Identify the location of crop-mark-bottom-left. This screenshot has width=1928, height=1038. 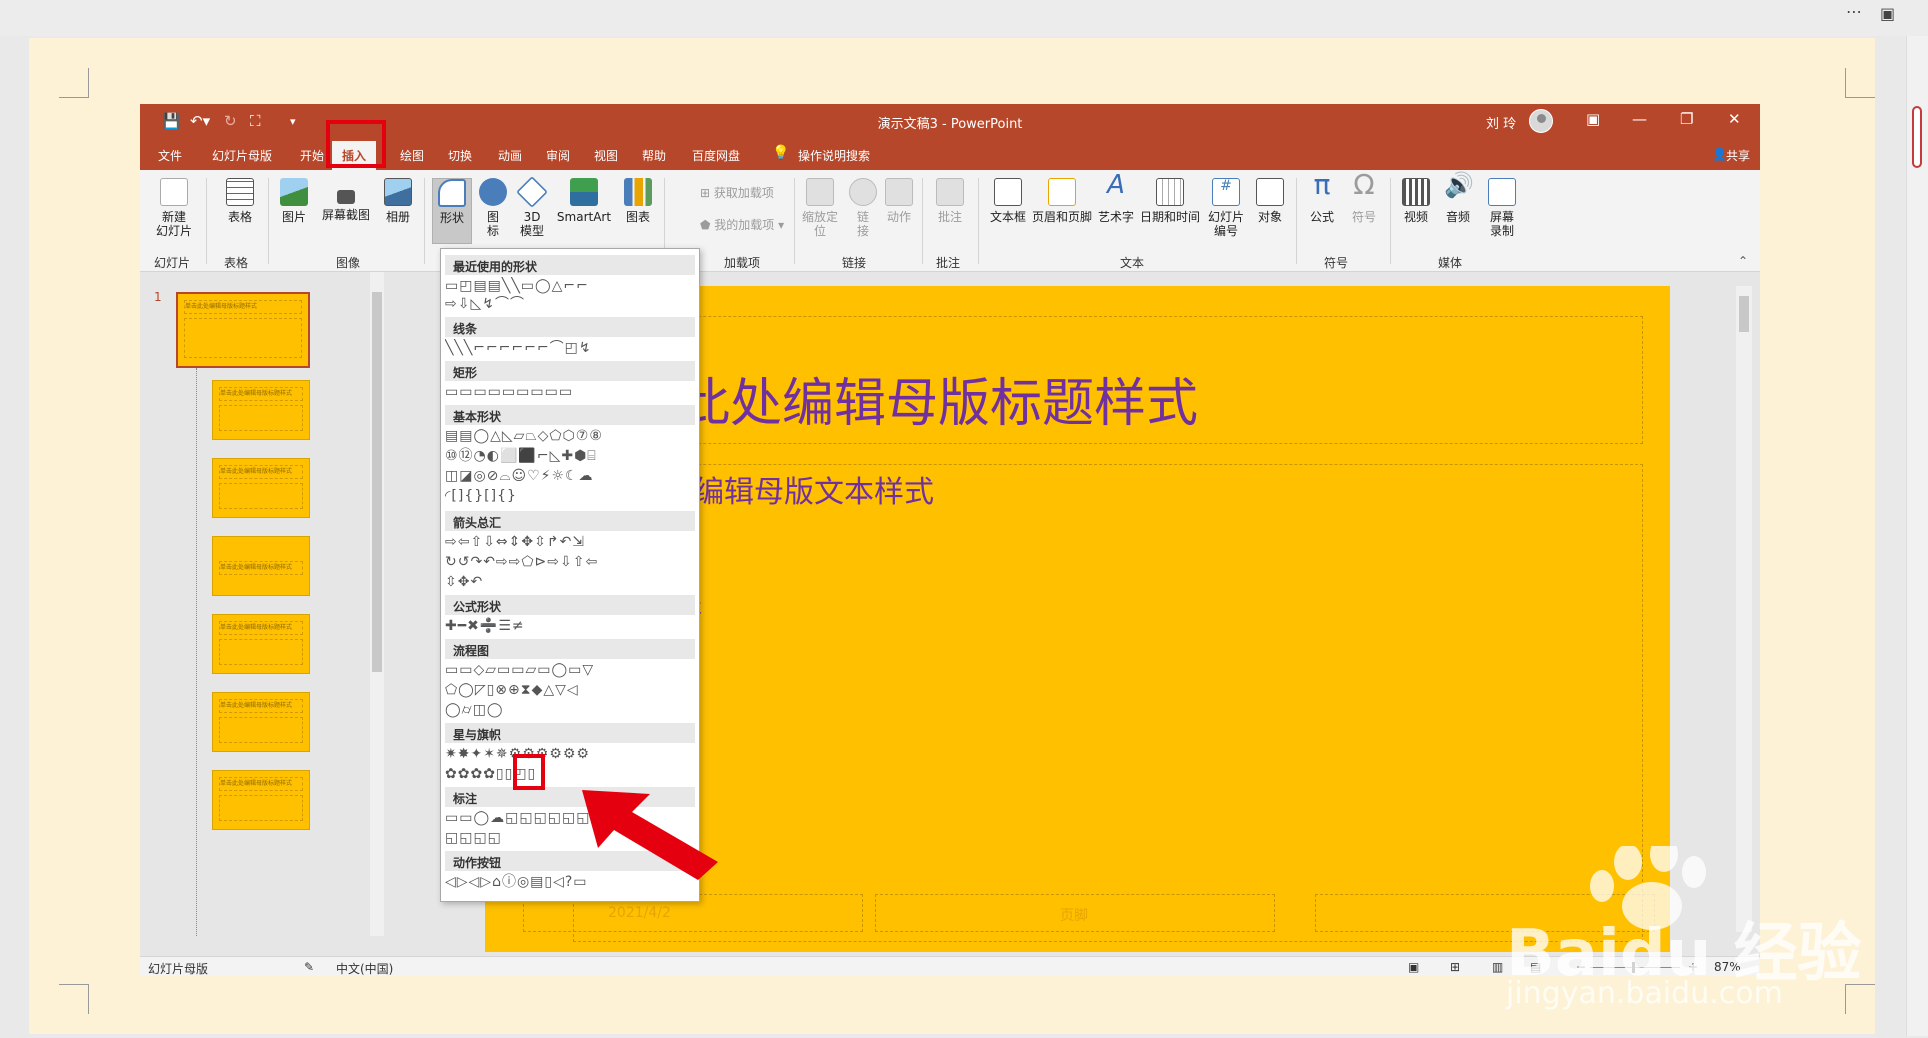
(74, 999).